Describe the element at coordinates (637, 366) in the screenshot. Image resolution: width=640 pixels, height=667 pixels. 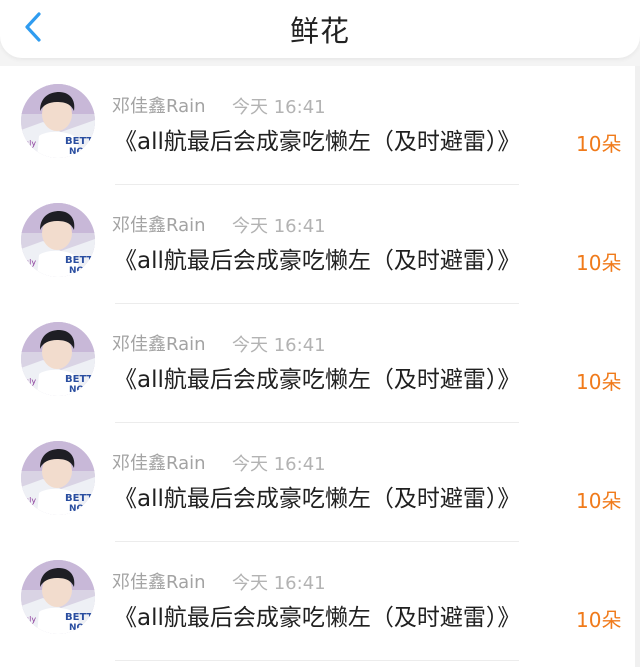
I see `list-edge` at that location.